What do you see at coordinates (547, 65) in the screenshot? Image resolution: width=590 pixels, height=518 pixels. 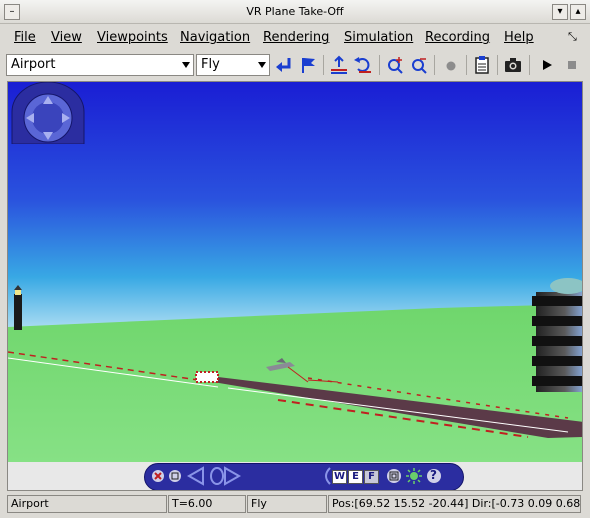 I see `play-icon` at bounding box center [547, 65].